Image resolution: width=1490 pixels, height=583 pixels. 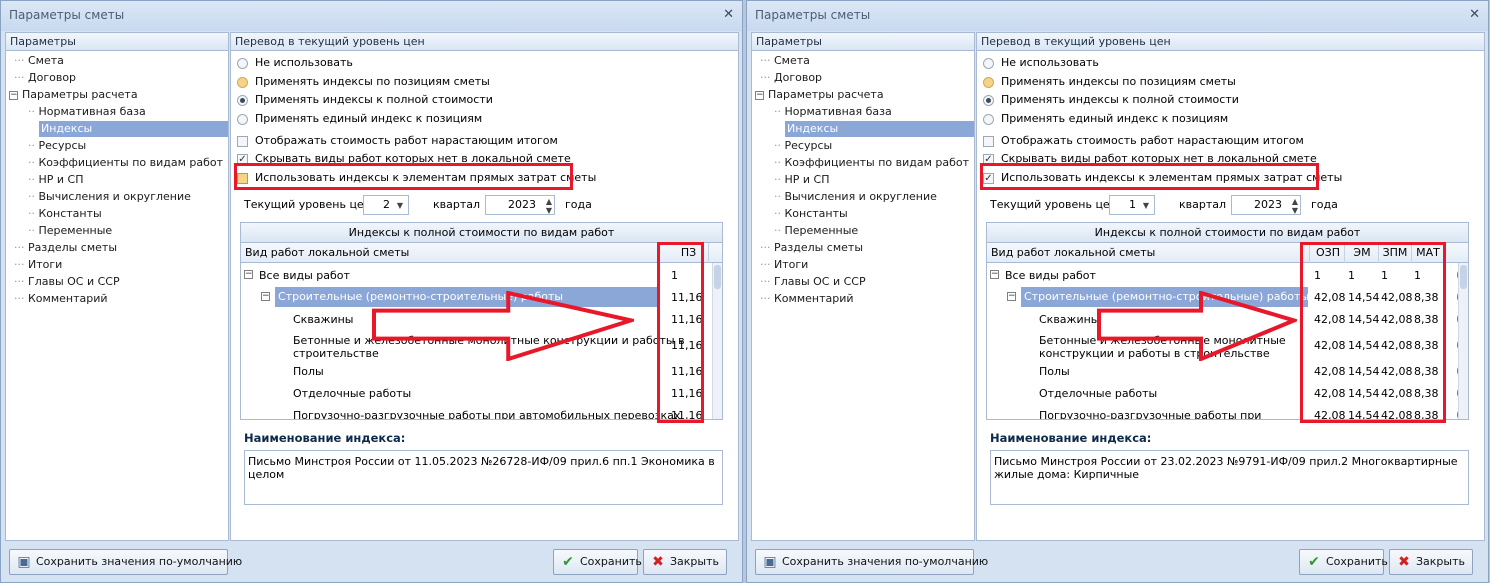 What do you see at coordinates (988, 178) in the screenshot?
I see `checkbox-direct: ✓` at bounding box center [988, 178].